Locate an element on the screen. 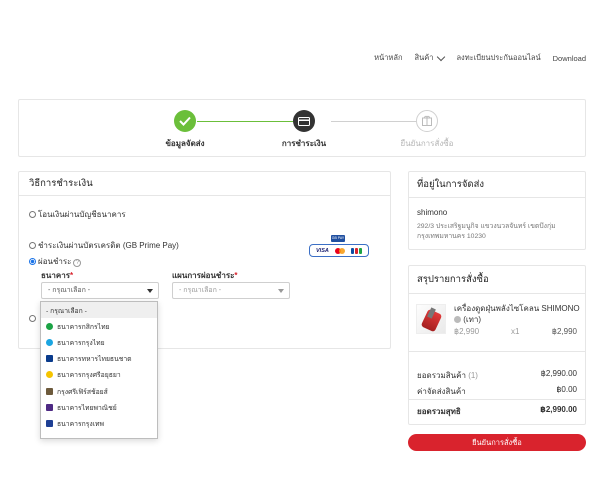 Image resolution: width=600 pixels, height=500 pixels. bangkok-bank-logo-icon is located at coordinates (49, 423).